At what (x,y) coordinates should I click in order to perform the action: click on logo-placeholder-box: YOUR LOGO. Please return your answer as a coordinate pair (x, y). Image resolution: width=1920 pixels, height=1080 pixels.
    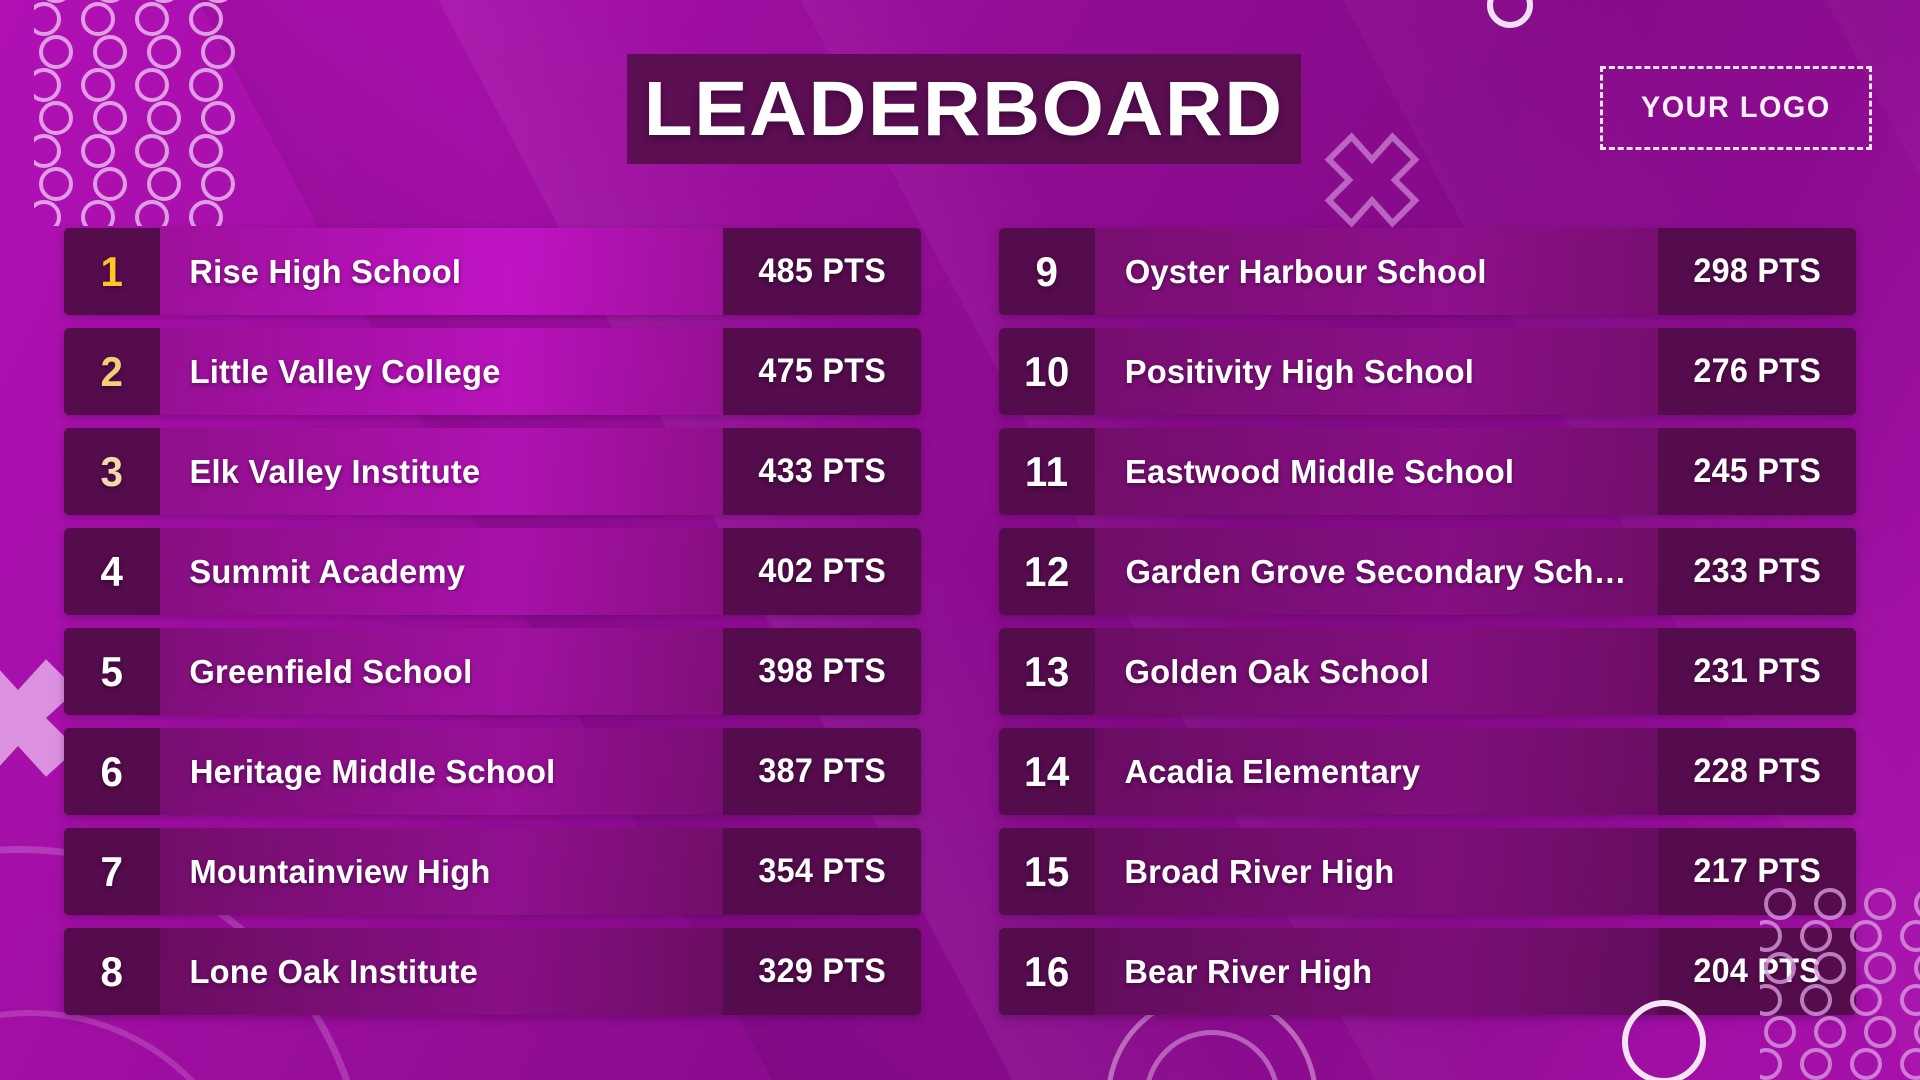
    Looking at the image, I should click on (1736, 108).